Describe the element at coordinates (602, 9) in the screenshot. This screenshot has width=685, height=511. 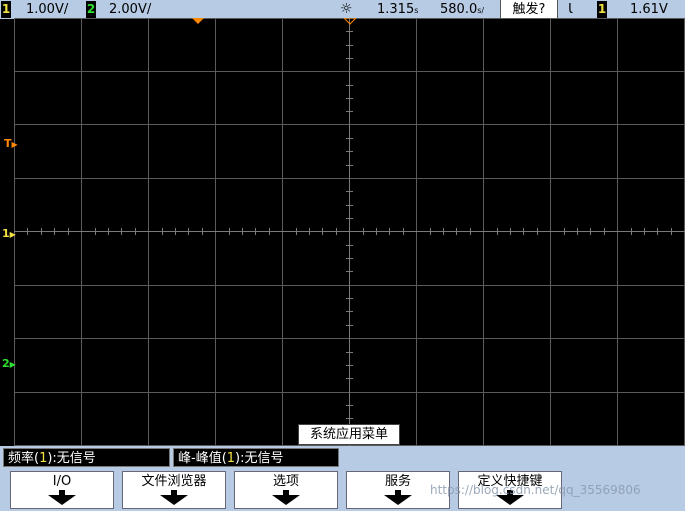
I see `trigger-source: 1` at that location.